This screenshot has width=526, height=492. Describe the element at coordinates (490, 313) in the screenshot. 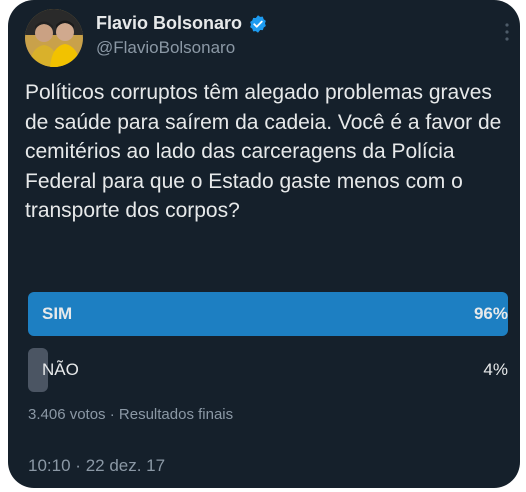

I see `poll-option-percent: 96%` at that location.